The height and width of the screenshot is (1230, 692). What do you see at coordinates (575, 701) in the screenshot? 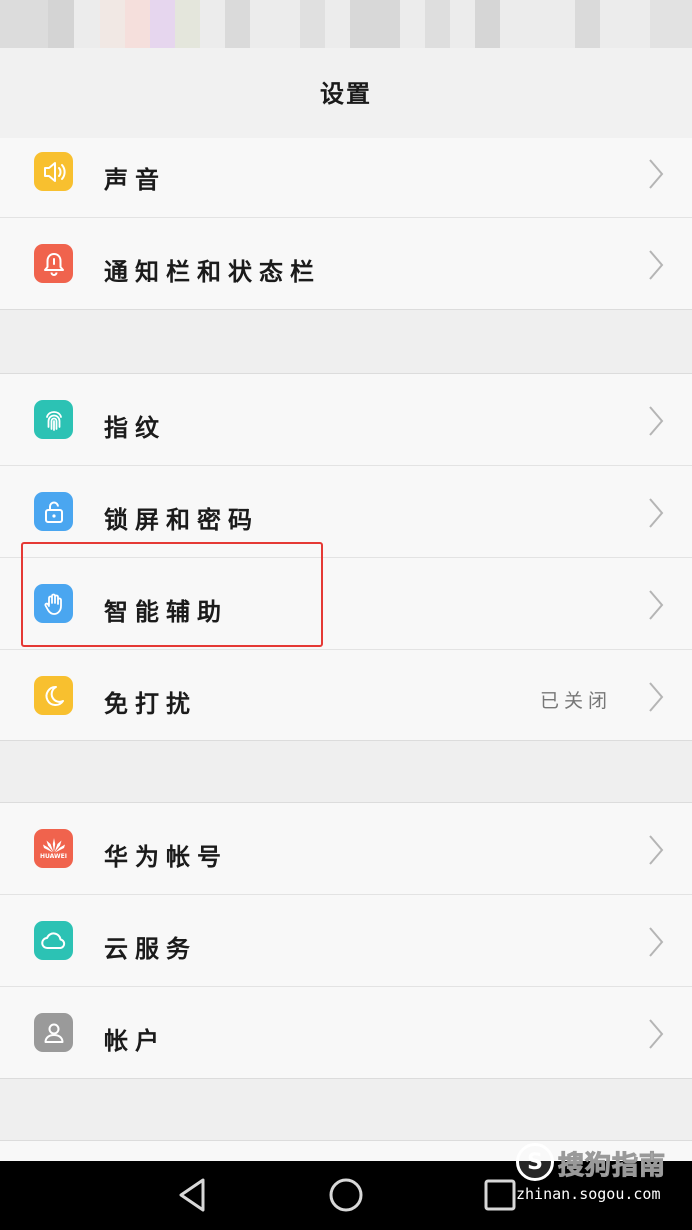
I see `status-value: 已关闭` at bounding box center [575, 701].